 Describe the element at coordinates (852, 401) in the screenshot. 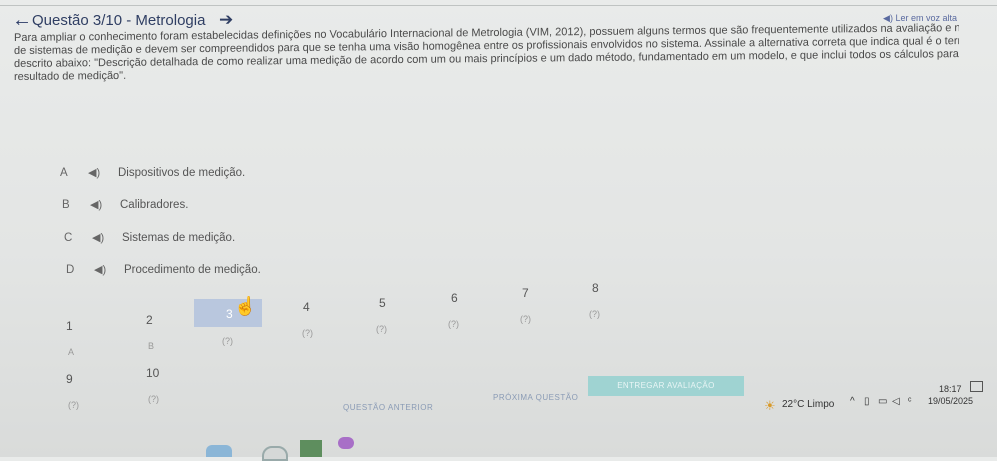

I see `tray-chevron-up-icon: ^` at that location.